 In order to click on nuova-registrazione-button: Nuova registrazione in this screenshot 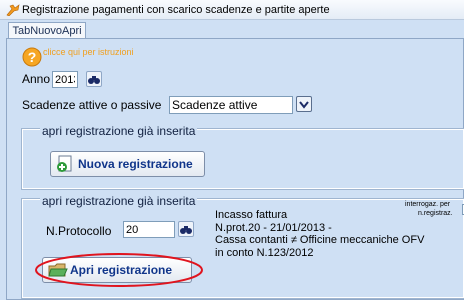, I will do `click(127, 164)`.